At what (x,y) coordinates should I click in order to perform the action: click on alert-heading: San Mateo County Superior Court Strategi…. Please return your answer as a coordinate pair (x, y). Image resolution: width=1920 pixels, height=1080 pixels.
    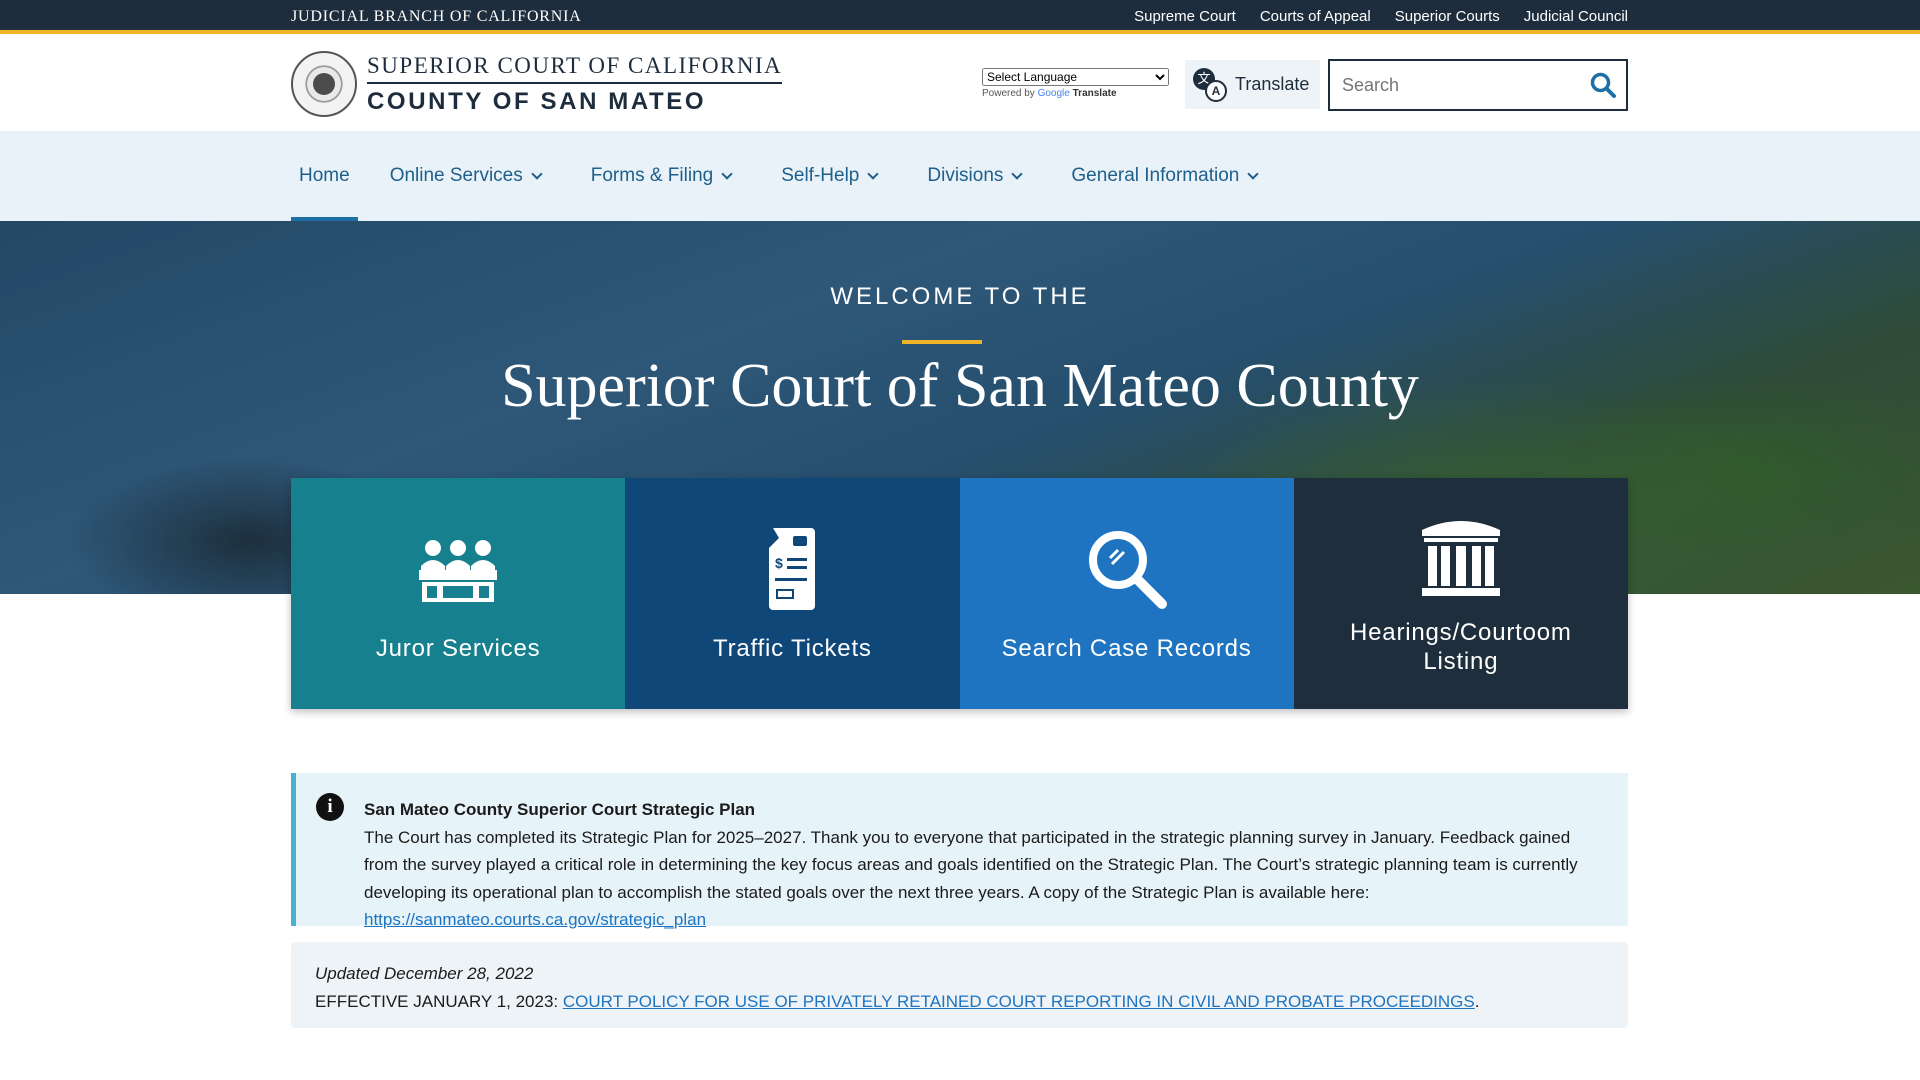
    Looking at the image, I should click on (560, 809).